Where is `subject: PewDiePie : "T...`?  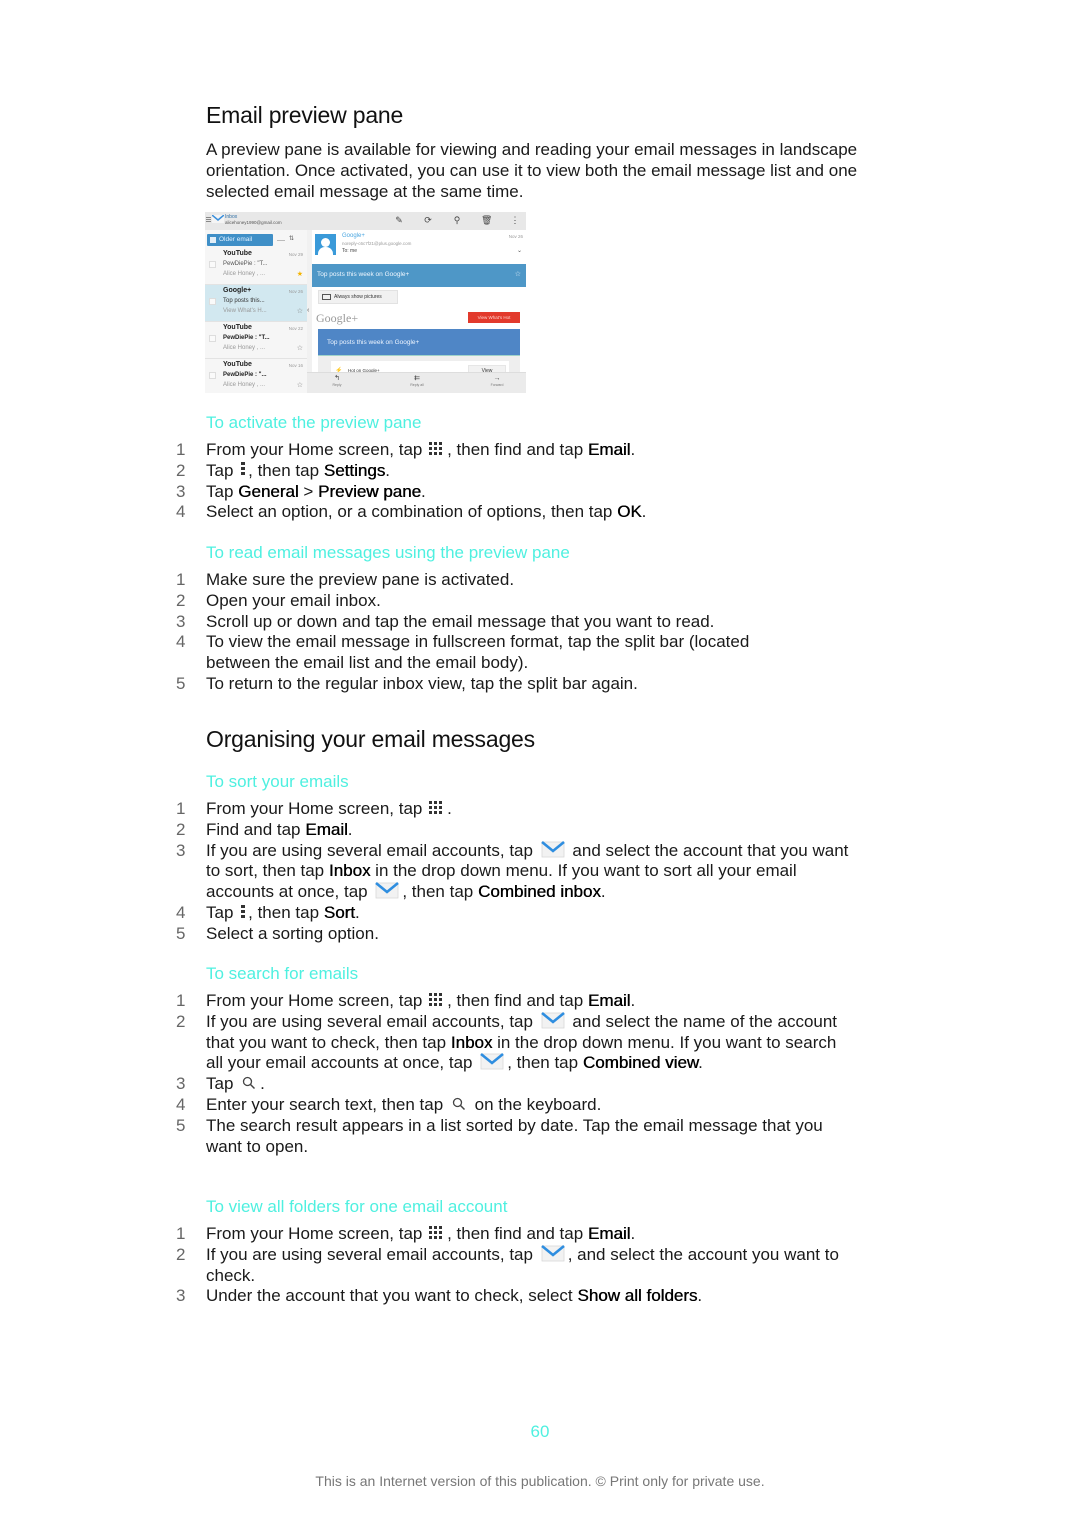
subject: PewDiePie : "T... is located at coordinates (245, 264).